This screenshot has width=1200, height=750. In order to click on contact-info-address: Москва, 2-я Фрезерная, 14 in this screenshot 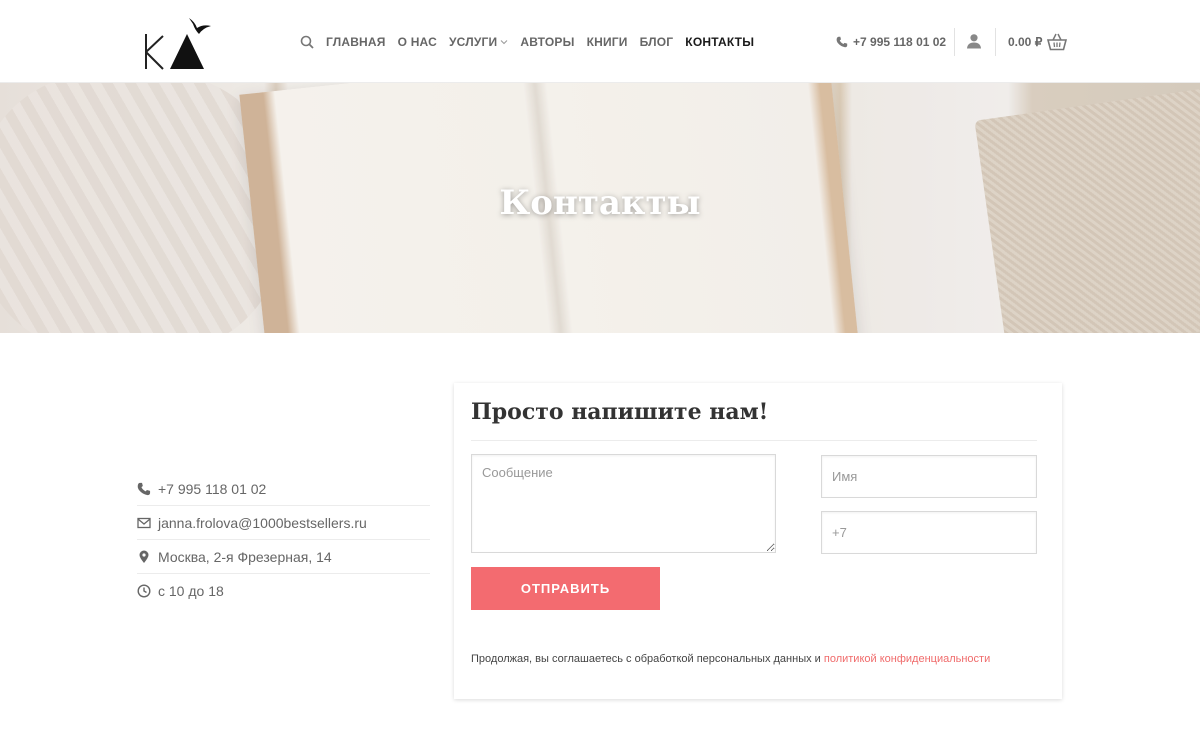, I will do `click(283, 557)`.